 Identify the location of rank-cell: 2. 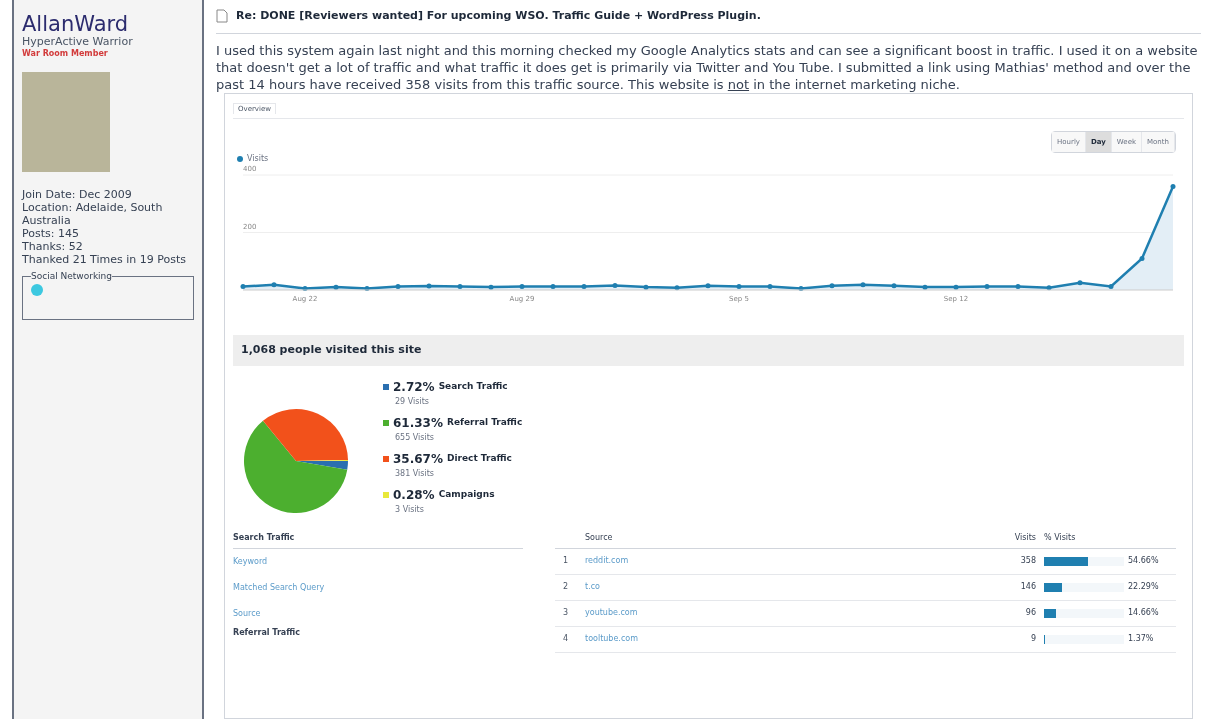
(570, 587).